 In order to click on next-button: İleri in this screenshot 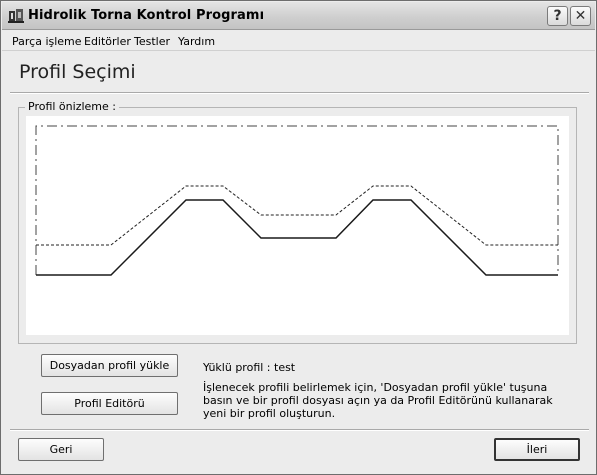, I will do `click(537, 449)`.